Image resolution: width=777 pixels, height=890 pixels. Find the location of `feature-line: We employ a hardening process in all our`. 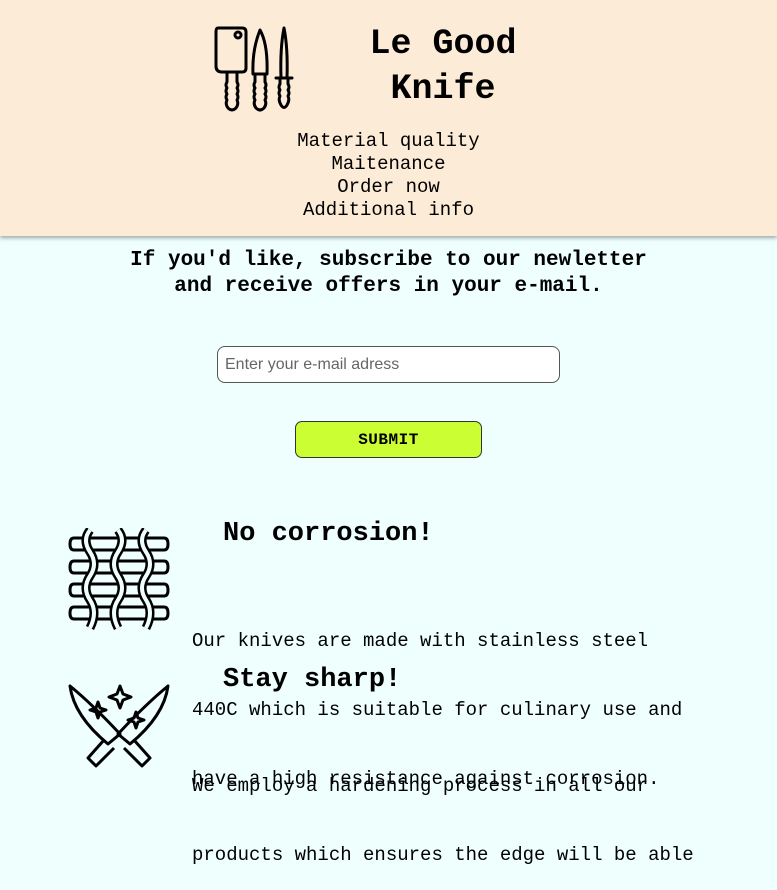

feature-line: We employ a hardening process in all our is located at coordinates (420, 786).